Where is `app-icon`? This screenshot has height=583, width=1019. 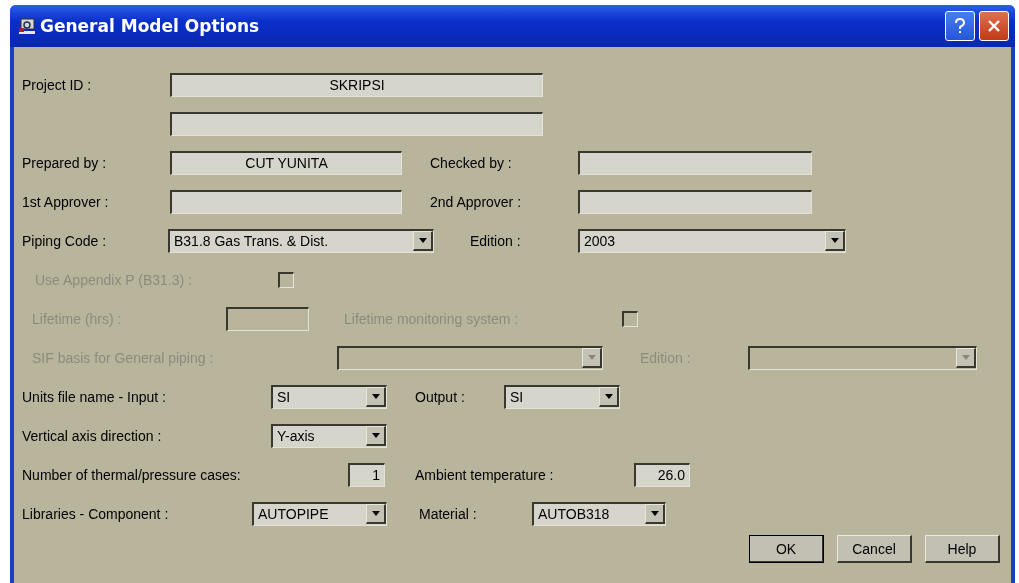 app-icon is located at coordinates (27, 26).